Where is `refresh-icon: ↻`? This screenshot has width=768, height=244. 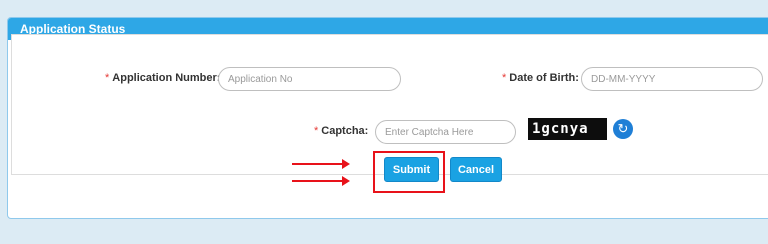 refresh-icon: ↻ is located at coordinates (623, 129).